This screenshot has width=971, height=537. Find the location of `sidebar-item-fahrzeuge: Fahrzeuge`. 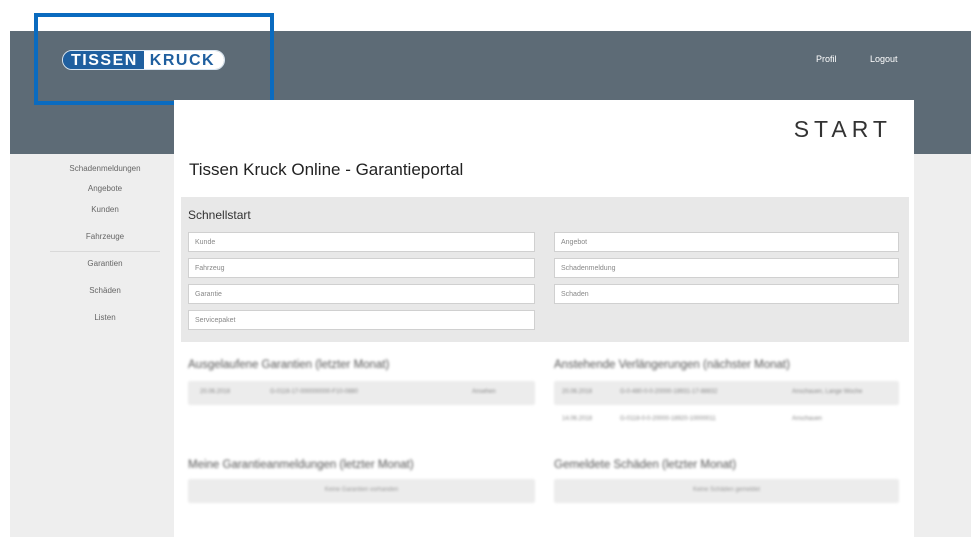

sidebar-item-fahrzeuge: Fahrzeuge is located at coordinates (105, 238).